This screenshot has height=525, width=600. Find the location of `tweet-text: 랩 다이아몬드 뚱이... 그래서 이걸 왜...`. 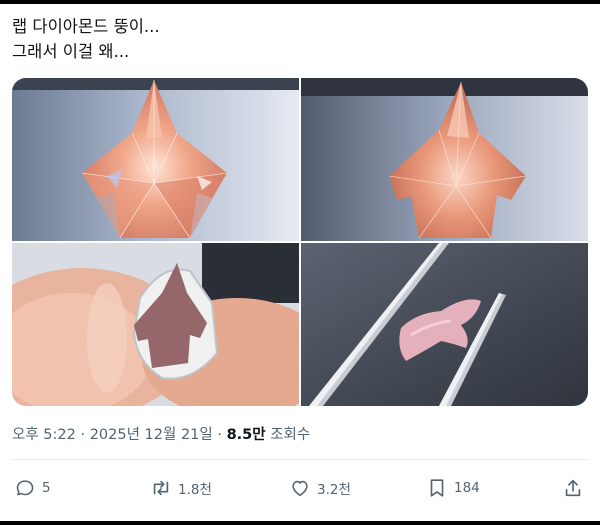

tweet-text: 랩 다이아몬드 뚱이... 그래서 이걸 왜... is located at coordinates (86, 39).